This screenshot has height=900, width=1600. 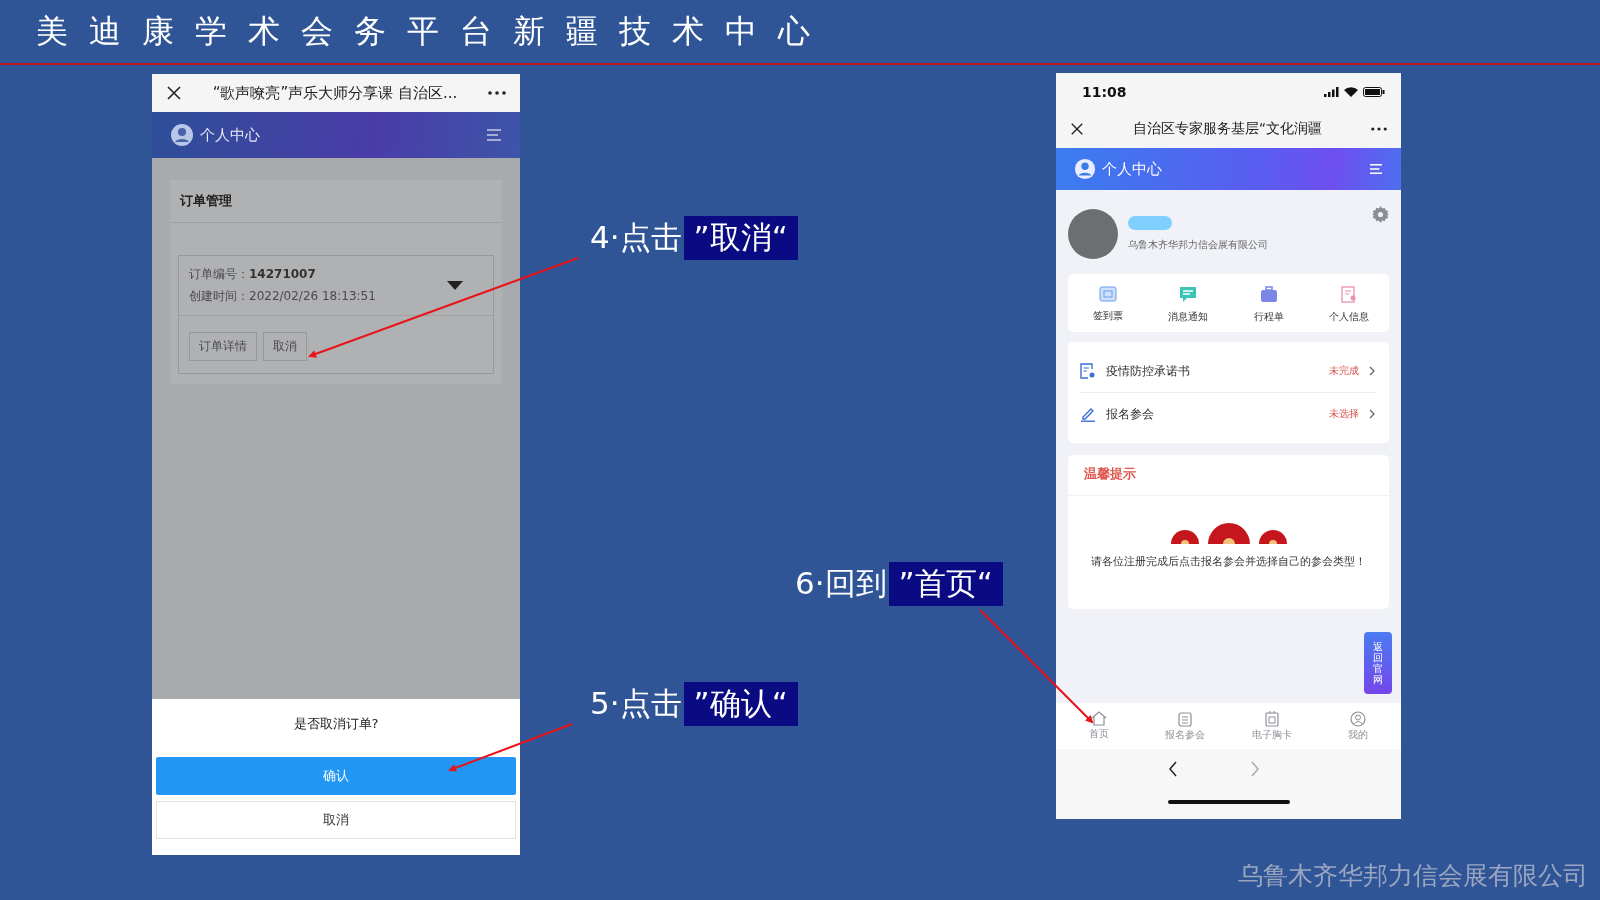 I want to click on shortcut-item: 行程单, so click(x=1268, y=305).